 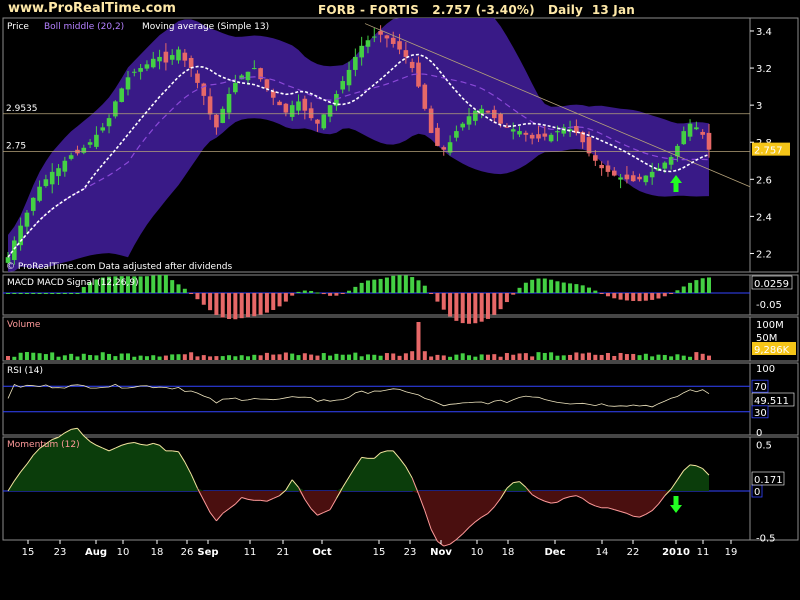 I want to click on x-tick-label-11: 23, so click(x=410, y=552).